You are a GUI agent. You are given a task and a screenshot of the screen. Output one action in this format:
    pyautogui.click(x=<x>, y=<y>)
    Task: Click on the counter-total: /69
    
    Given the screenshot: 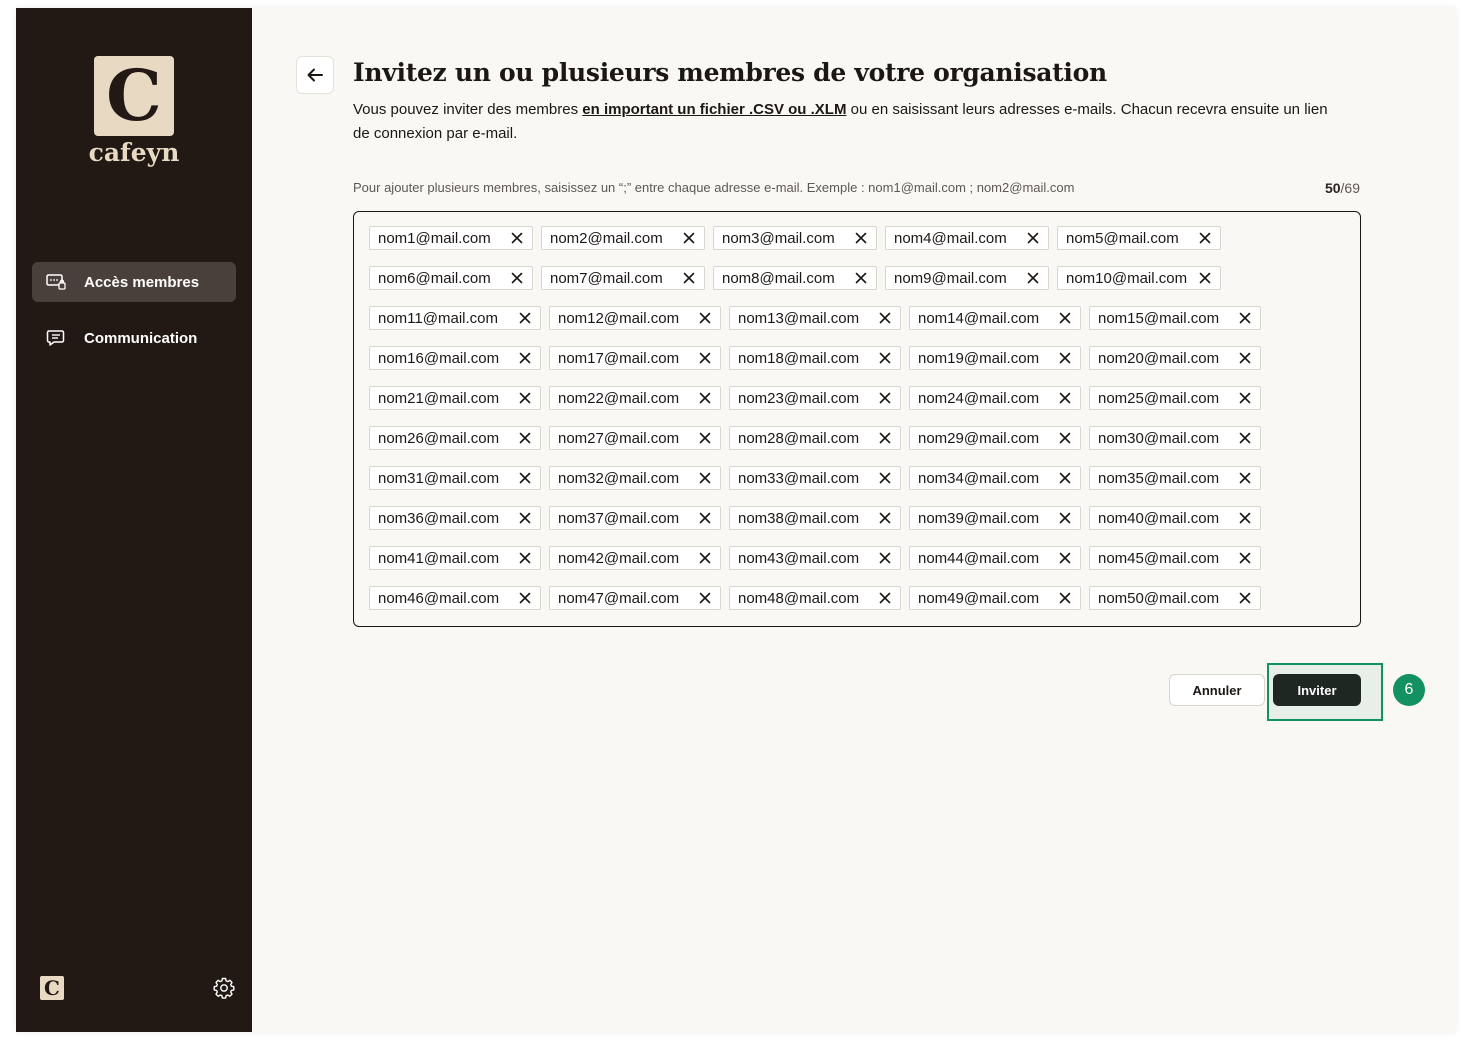 What is the action you would take?
    pyautogui.click(x=1350, y=188)
    